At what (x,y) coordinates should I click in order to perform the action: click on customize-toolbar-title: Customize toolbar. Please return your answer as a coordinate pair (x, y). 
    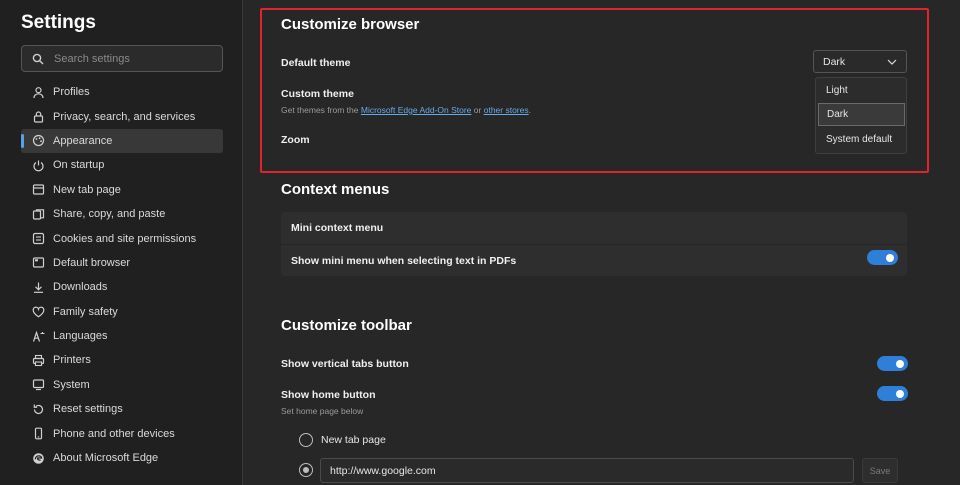
    Looking at the image, I should click on (346, 325).